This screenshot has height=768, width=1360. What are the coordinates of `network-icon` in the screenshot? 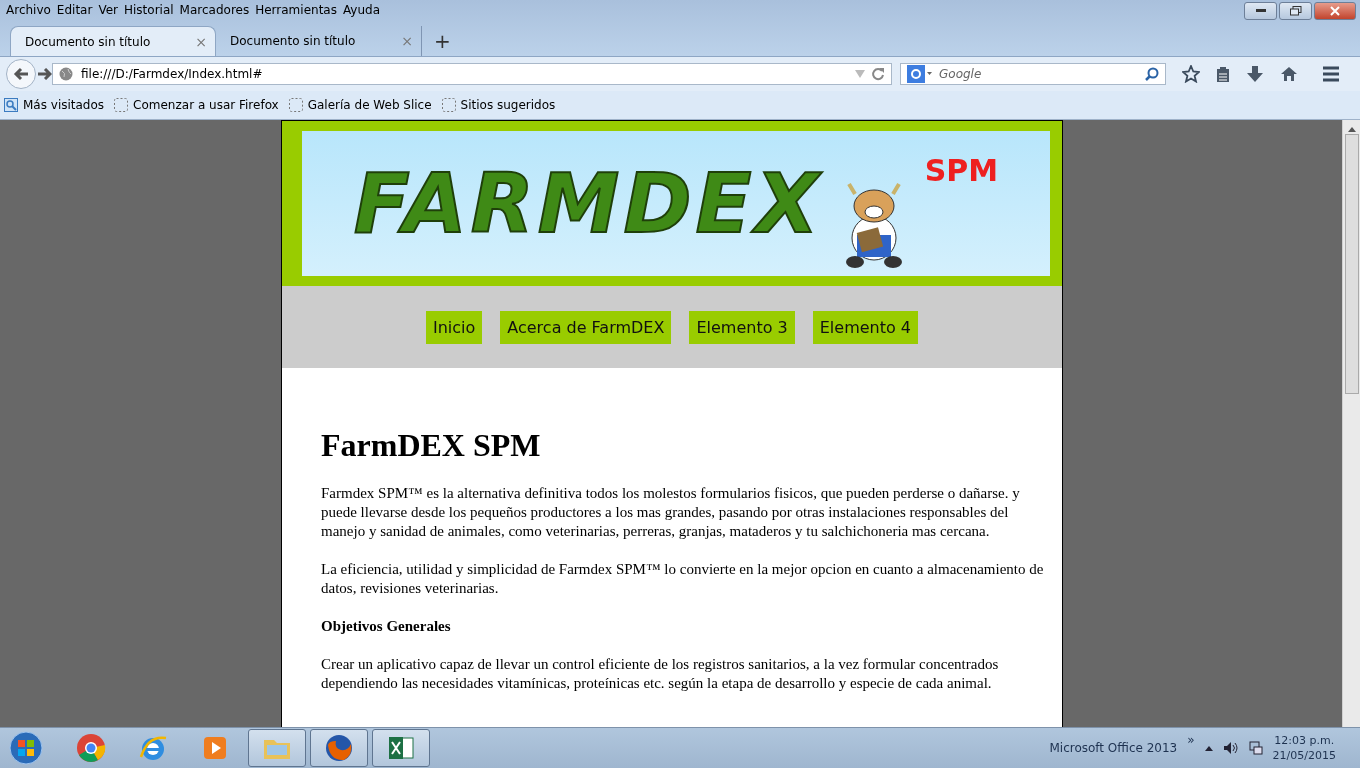 It's located at (1255, 748).